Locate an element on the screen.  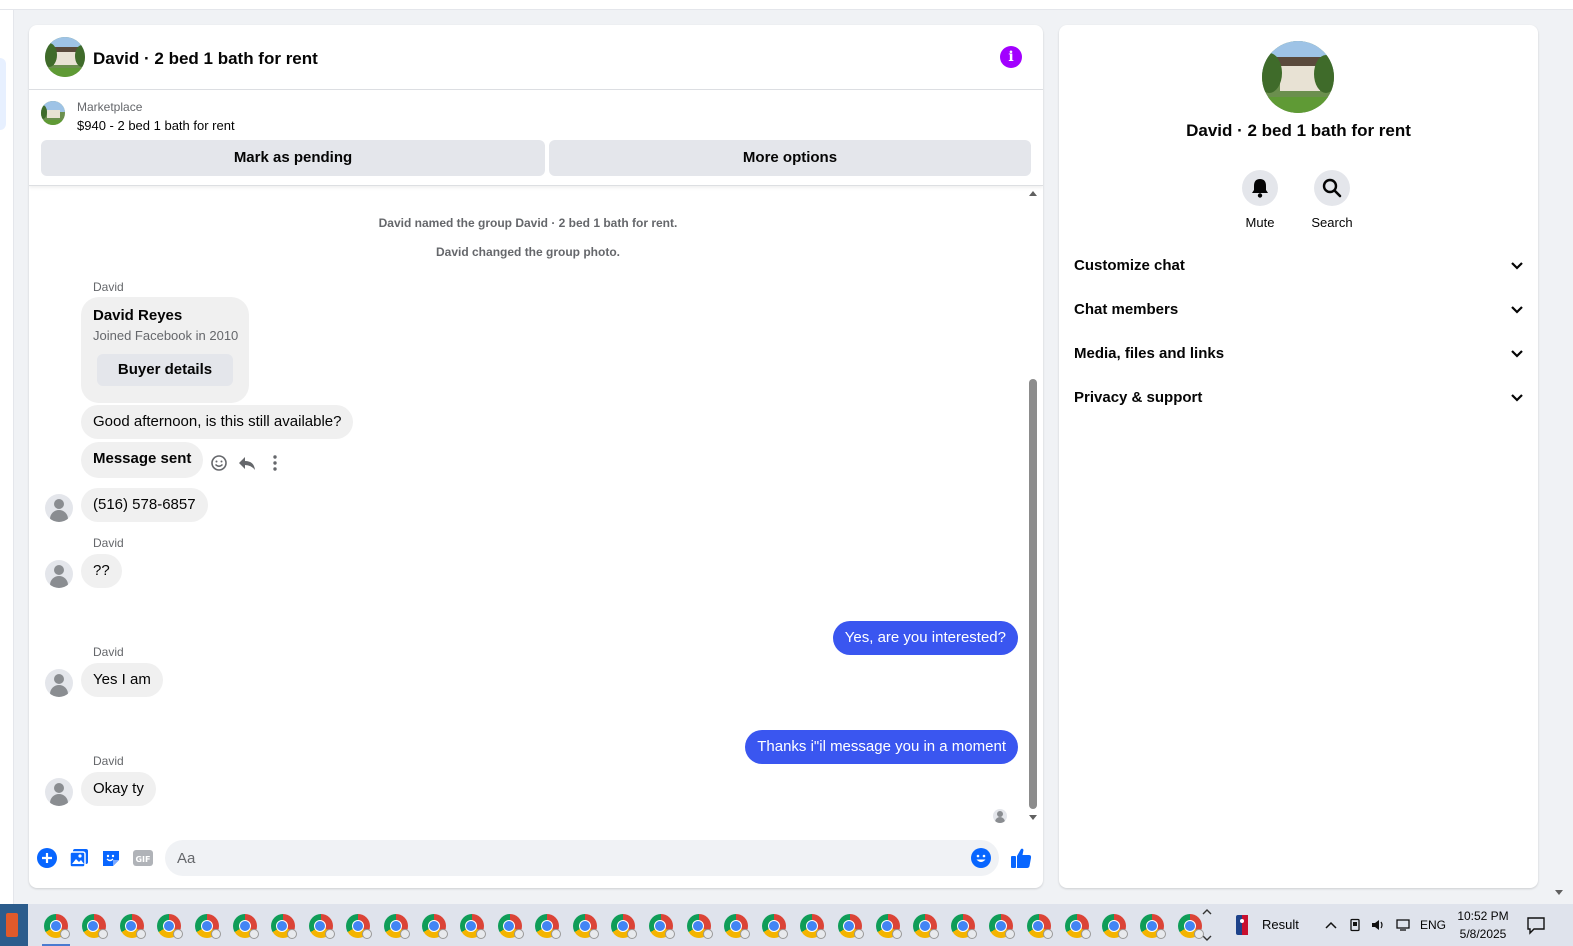
message-bubble: Yes I am is located at coordinates (122, 680).